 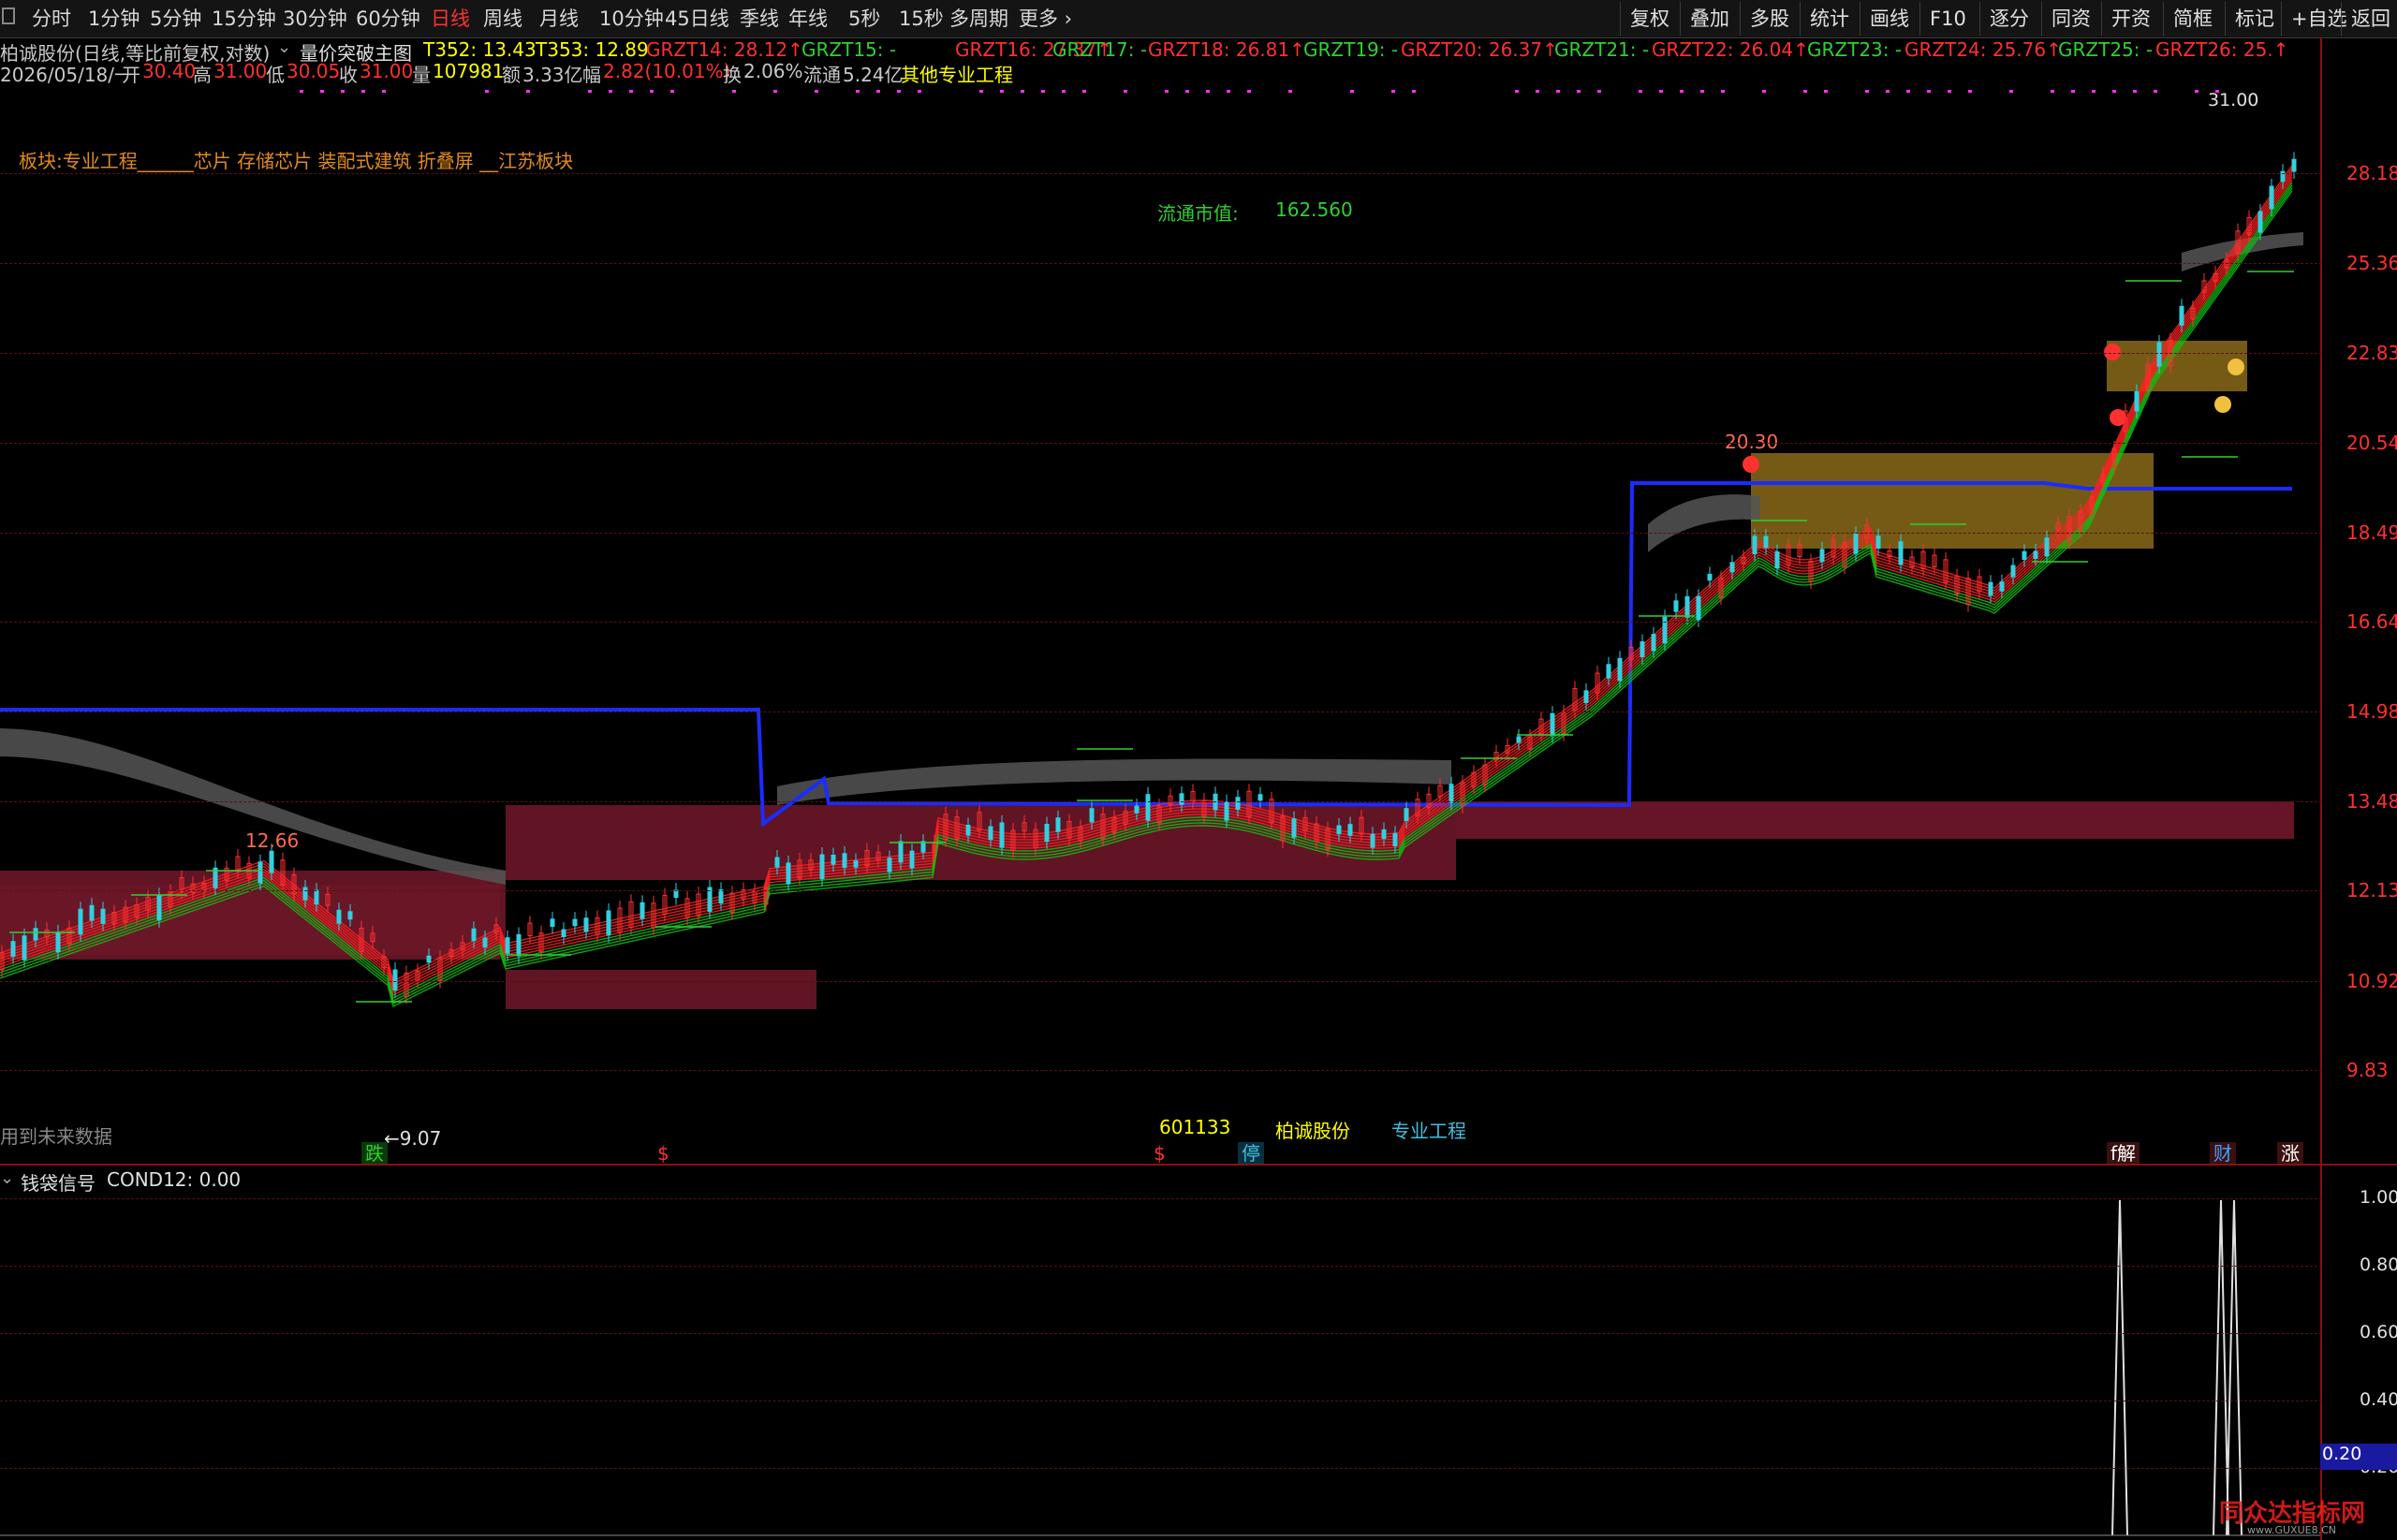 What do you see at coordinates (921, 18) in the screenshot?
I see `period-tab-14: 15秒` at bounding box center [921, 18].